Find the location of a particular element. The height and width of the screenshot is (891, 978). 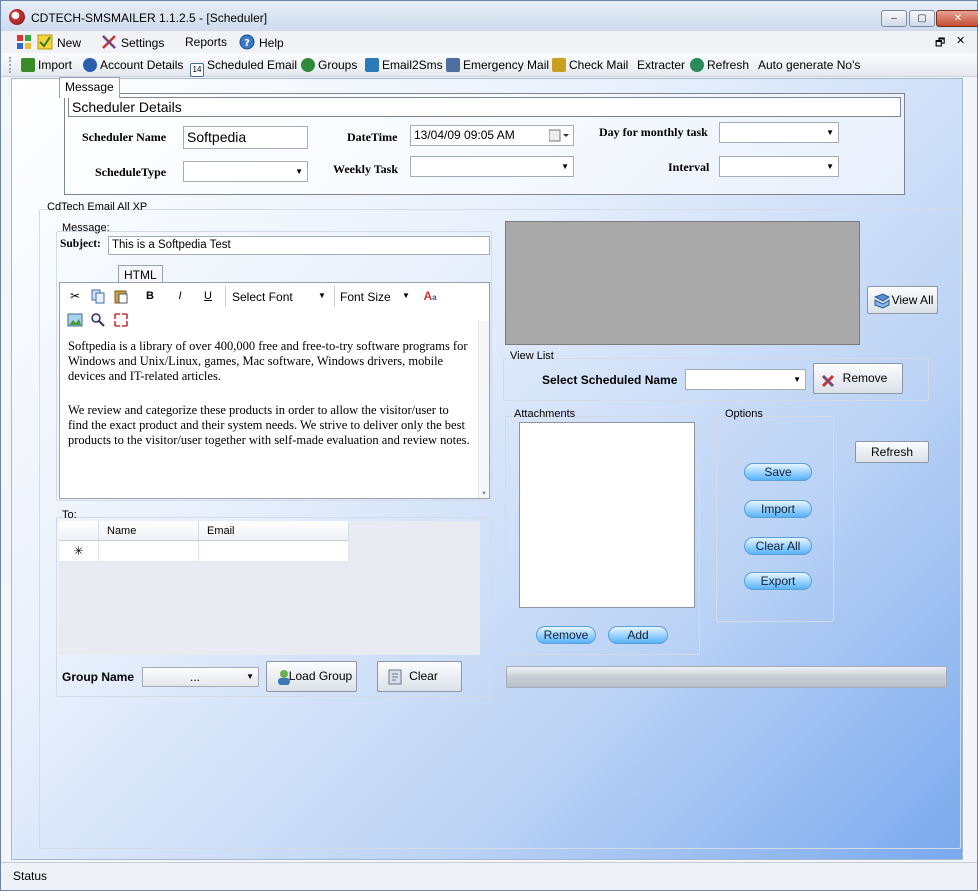

toolbar-emergency-mail: Emergency Mail is located at coordinates (497, 65).